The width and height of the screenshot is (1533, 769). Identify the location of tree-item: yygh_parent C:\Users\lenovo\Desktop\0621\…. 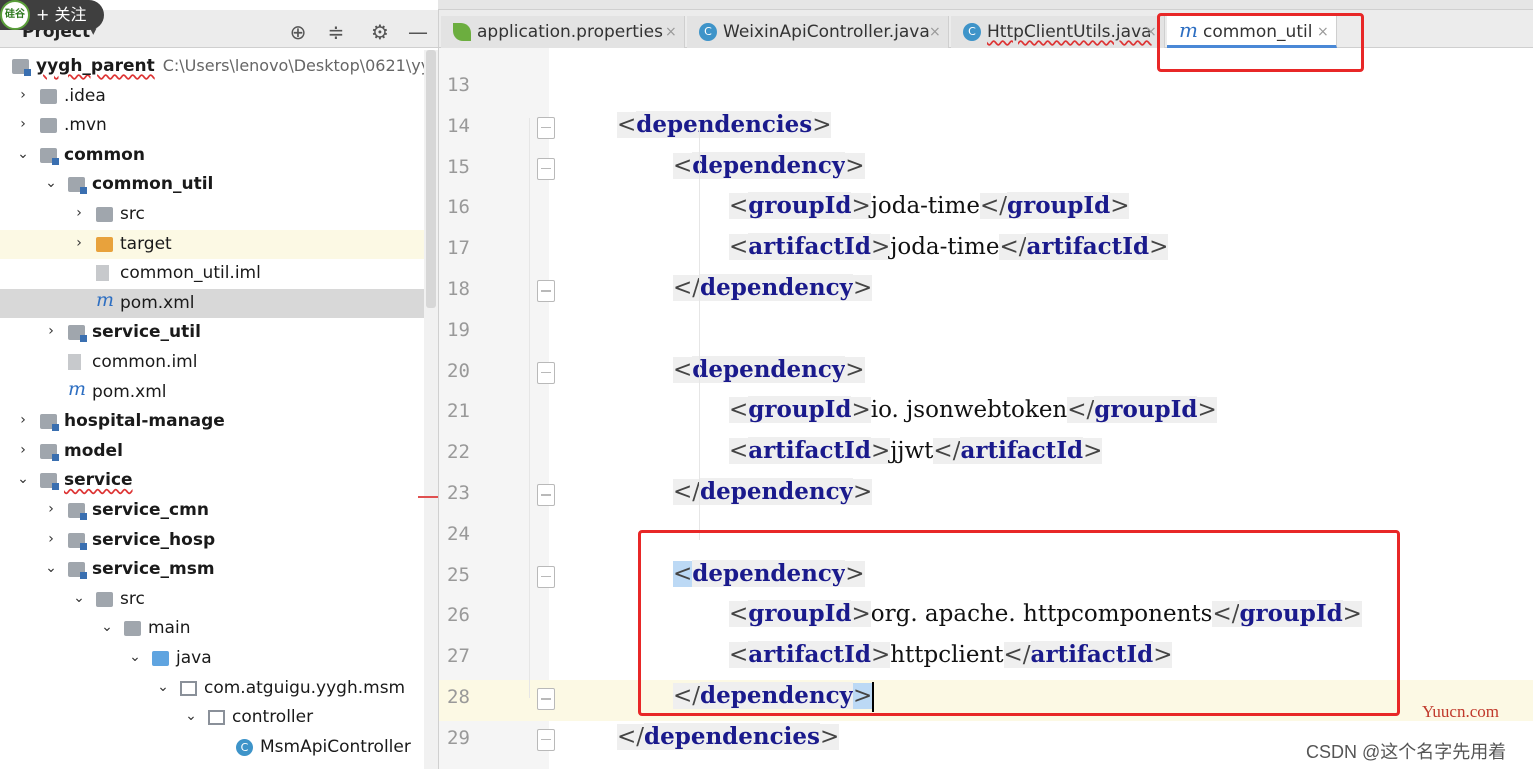
(220, 66).